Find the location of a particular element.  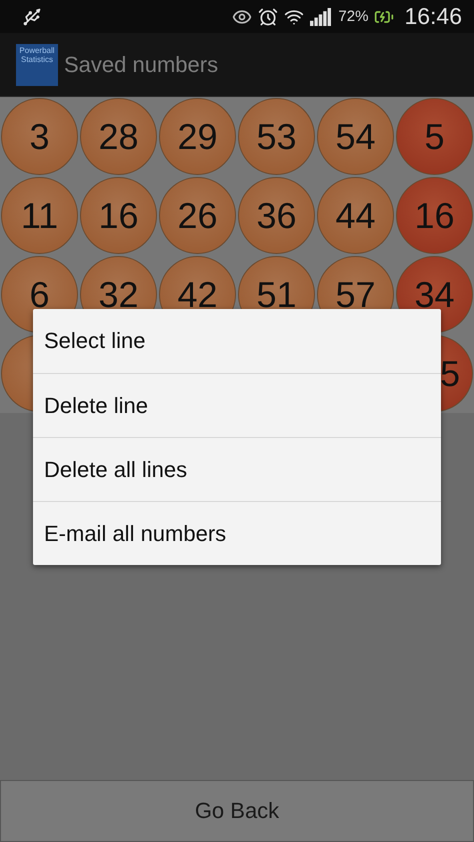

number-ball: 26 is located at coordinates (197, 215).